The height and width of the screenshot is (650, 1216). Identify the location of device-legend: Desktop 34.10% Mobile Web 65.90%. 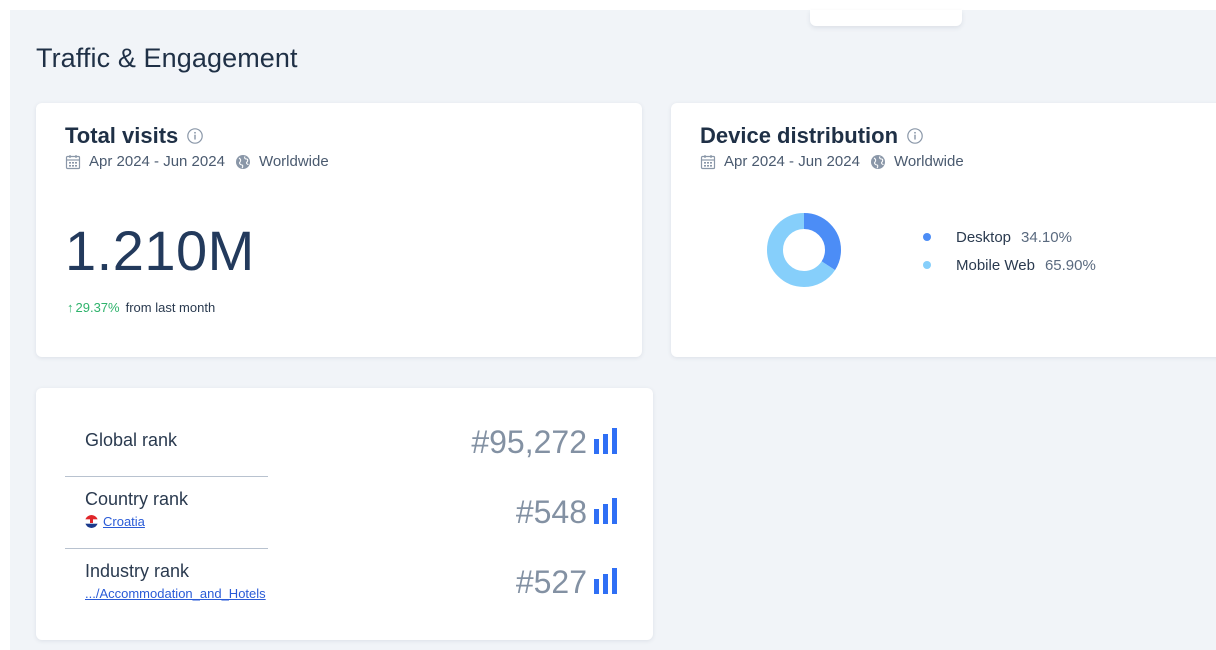
(1009, 251).